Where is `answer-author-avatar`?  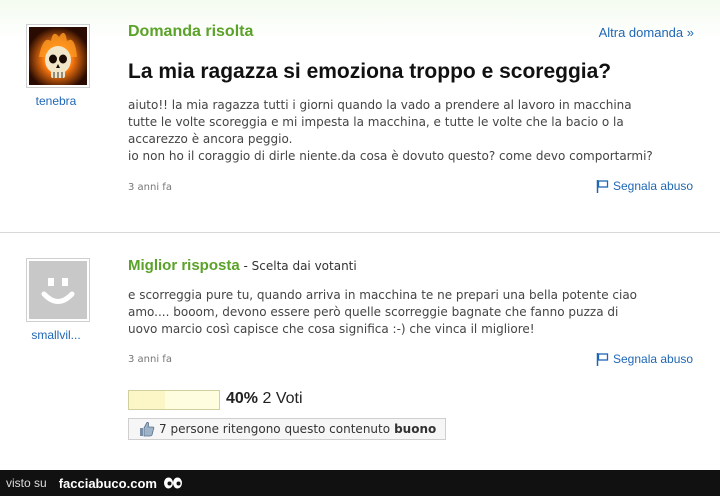
answer-author-avatar is located at coordinates (58, 290).